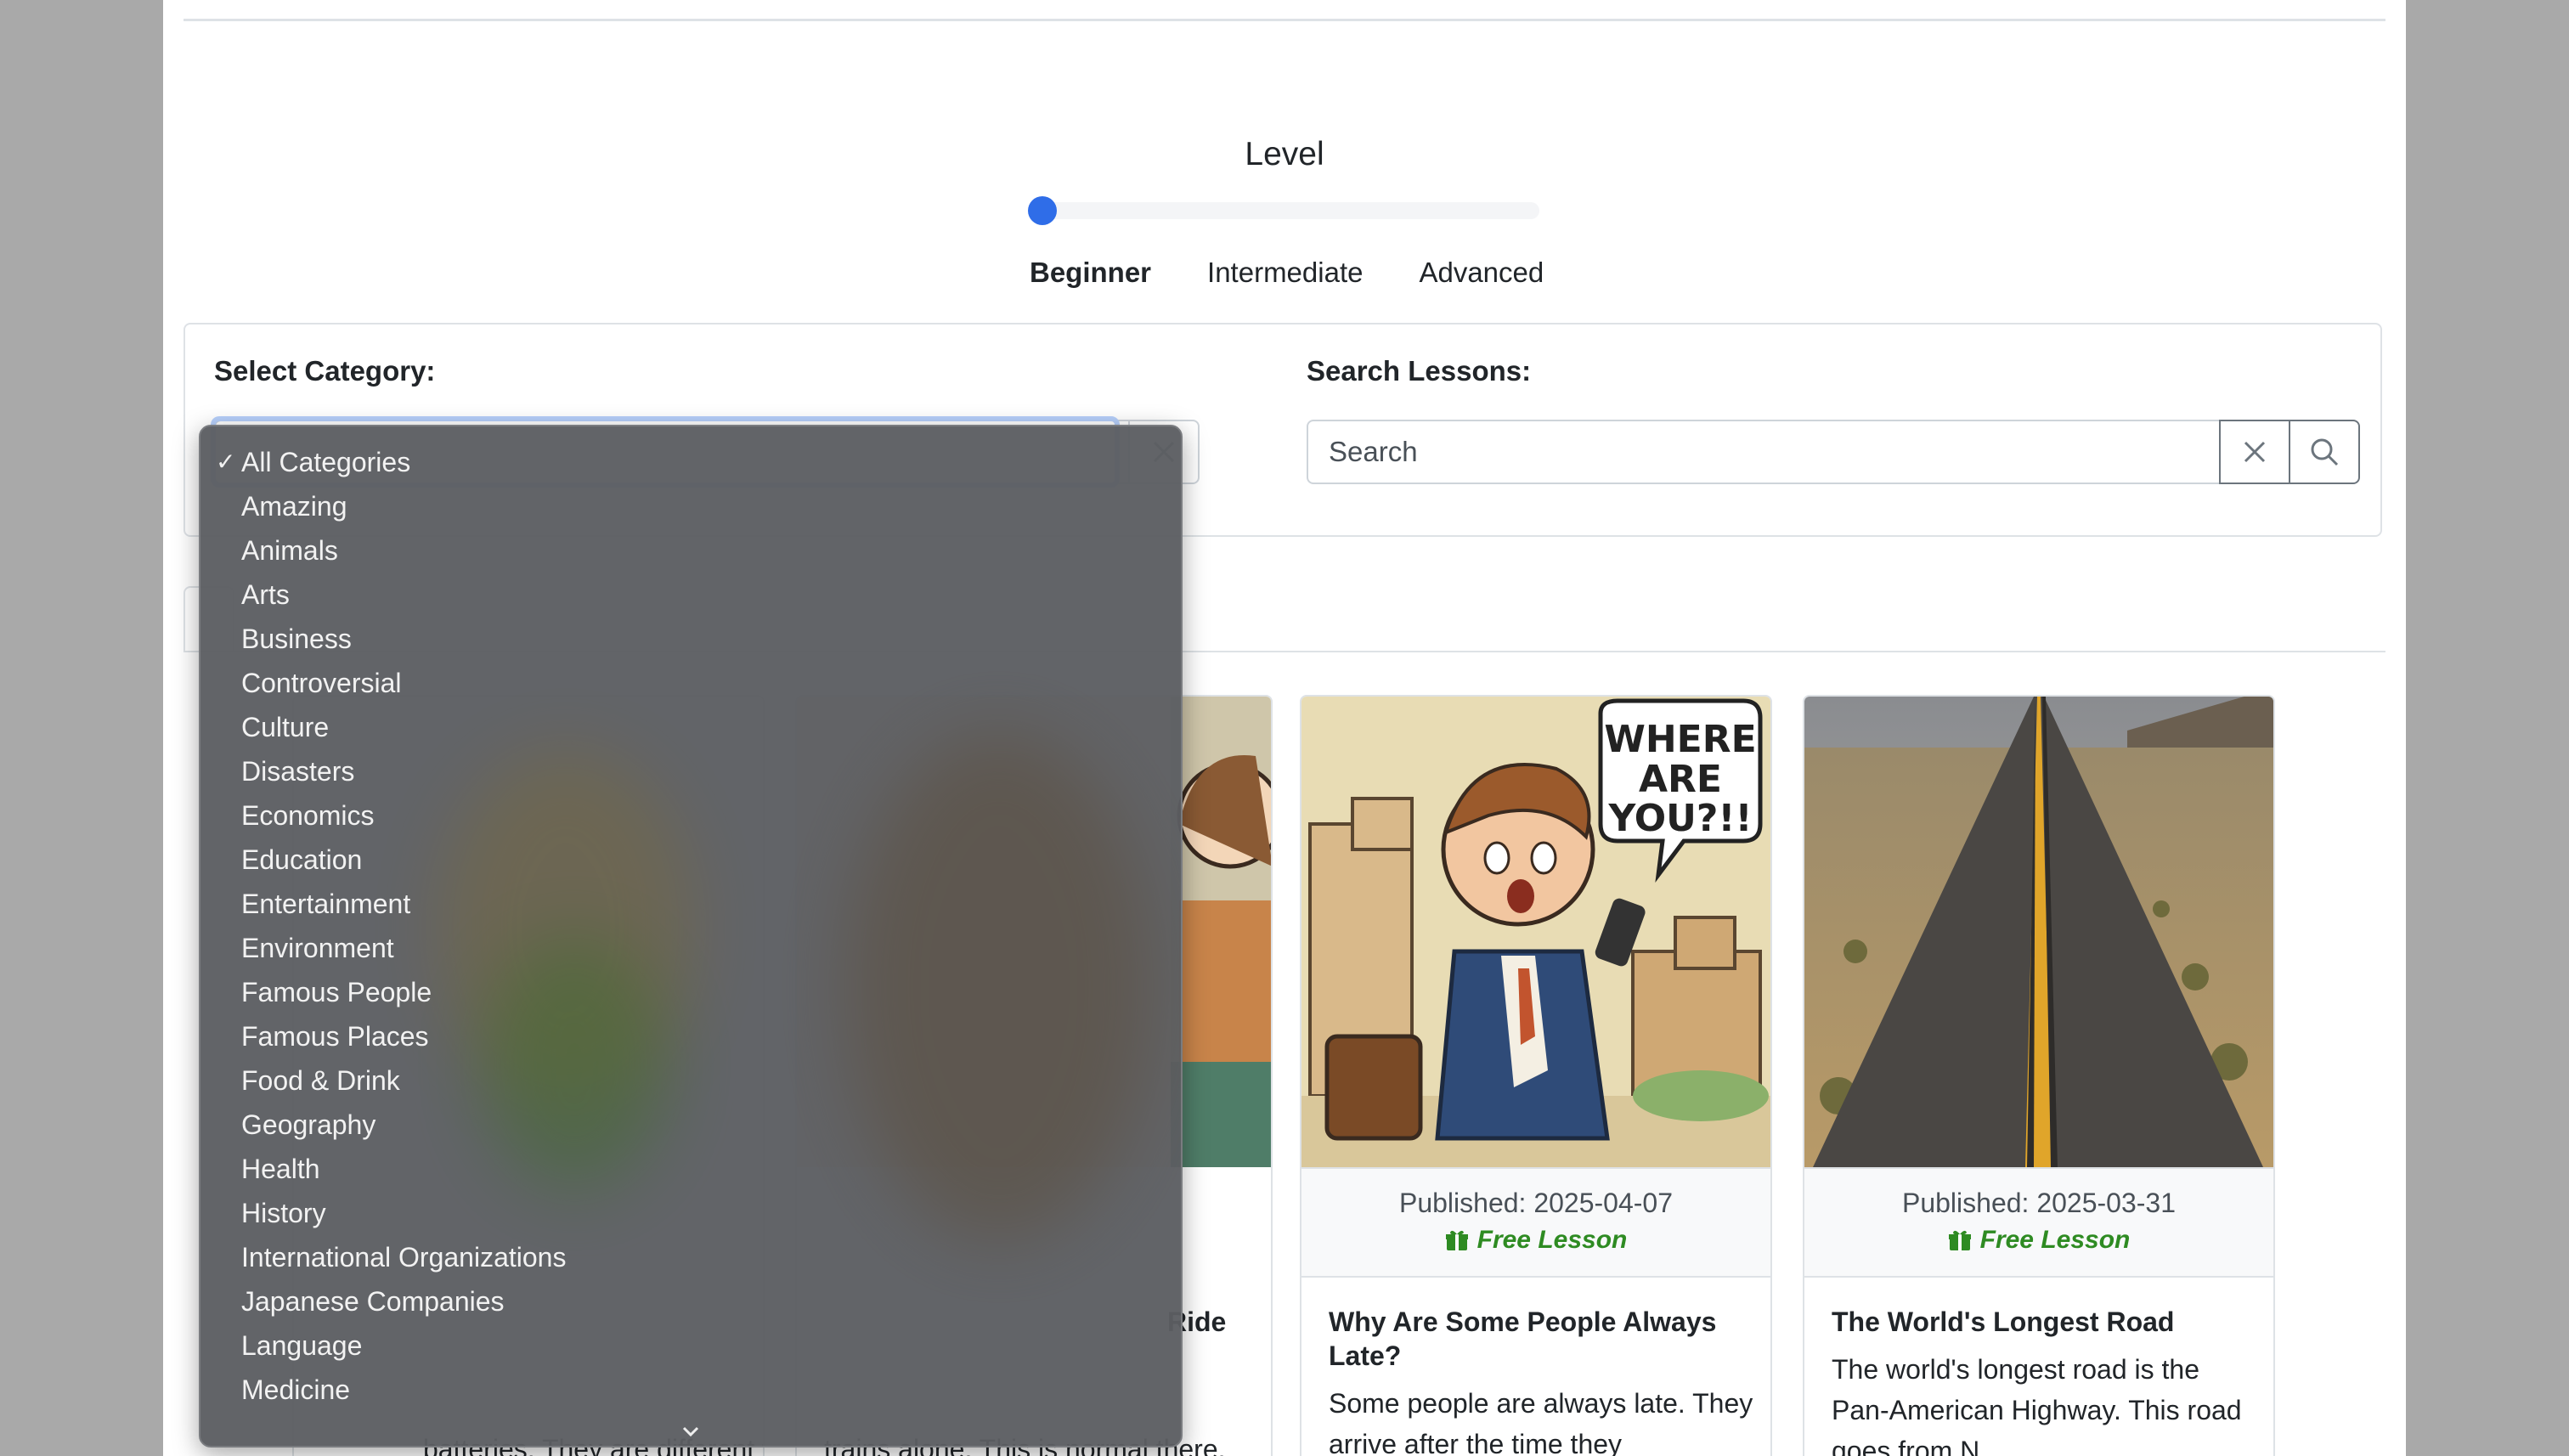 The height and width of the screenshot is (1456, 2569). I want to click on category-option: Disasters, so click(691, 771).